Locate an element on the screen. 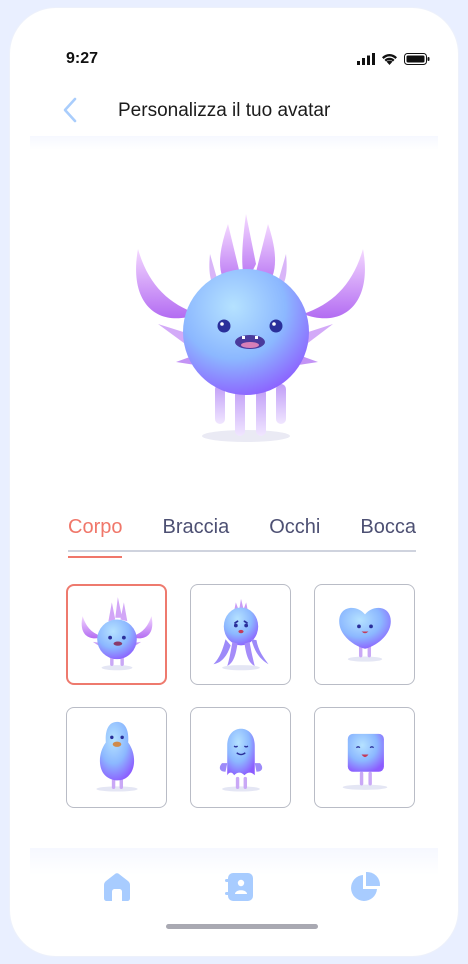 The height and width of the screenshot is (964, 468). battery-icon is located at coordinates (417, 59).